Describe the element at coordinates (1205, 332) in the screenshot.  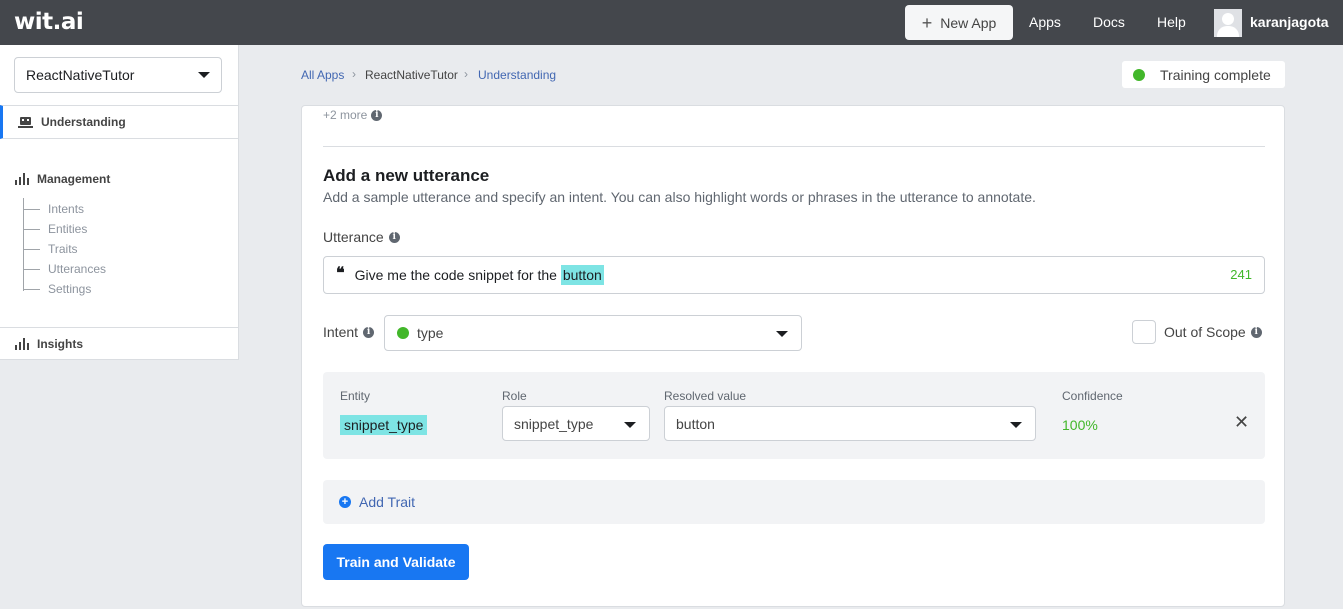
I see `out-of-scope-text: Out of Scope` at that location.